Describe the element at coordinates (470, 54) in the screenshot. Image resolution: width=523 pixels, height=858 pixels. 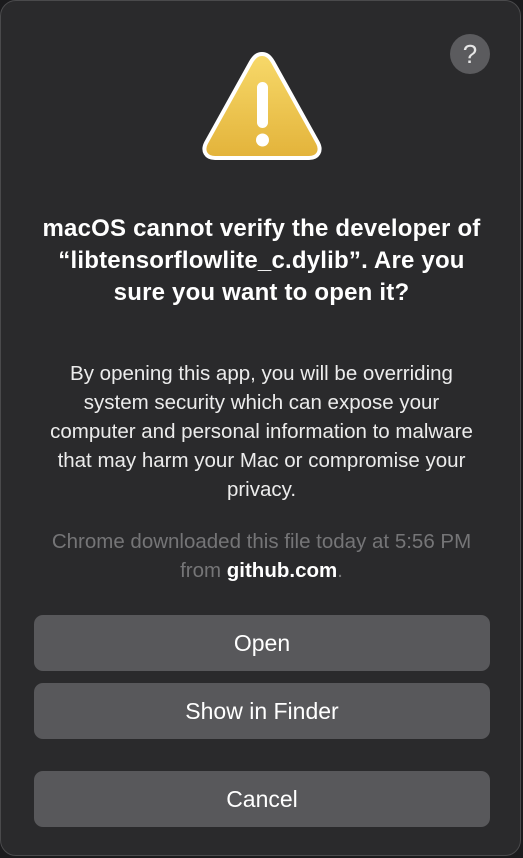
I see `help-button: ?` at that location.